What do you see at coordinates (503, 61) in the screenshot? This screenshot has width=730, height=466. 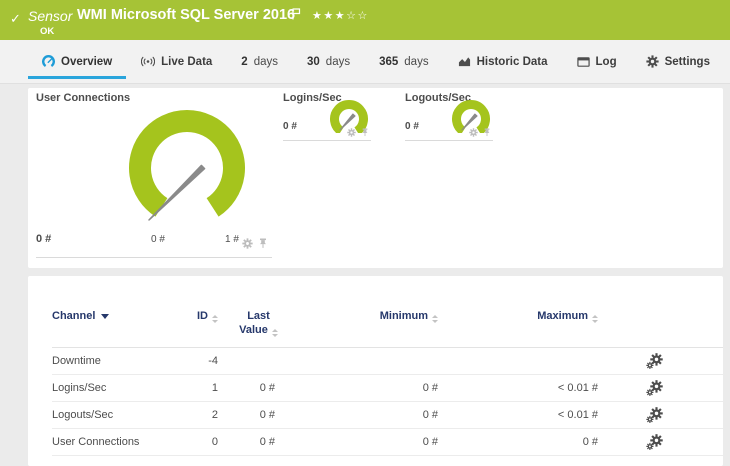 I see `tab-historic-data: Historic Data` at bounding box center [503, 61].